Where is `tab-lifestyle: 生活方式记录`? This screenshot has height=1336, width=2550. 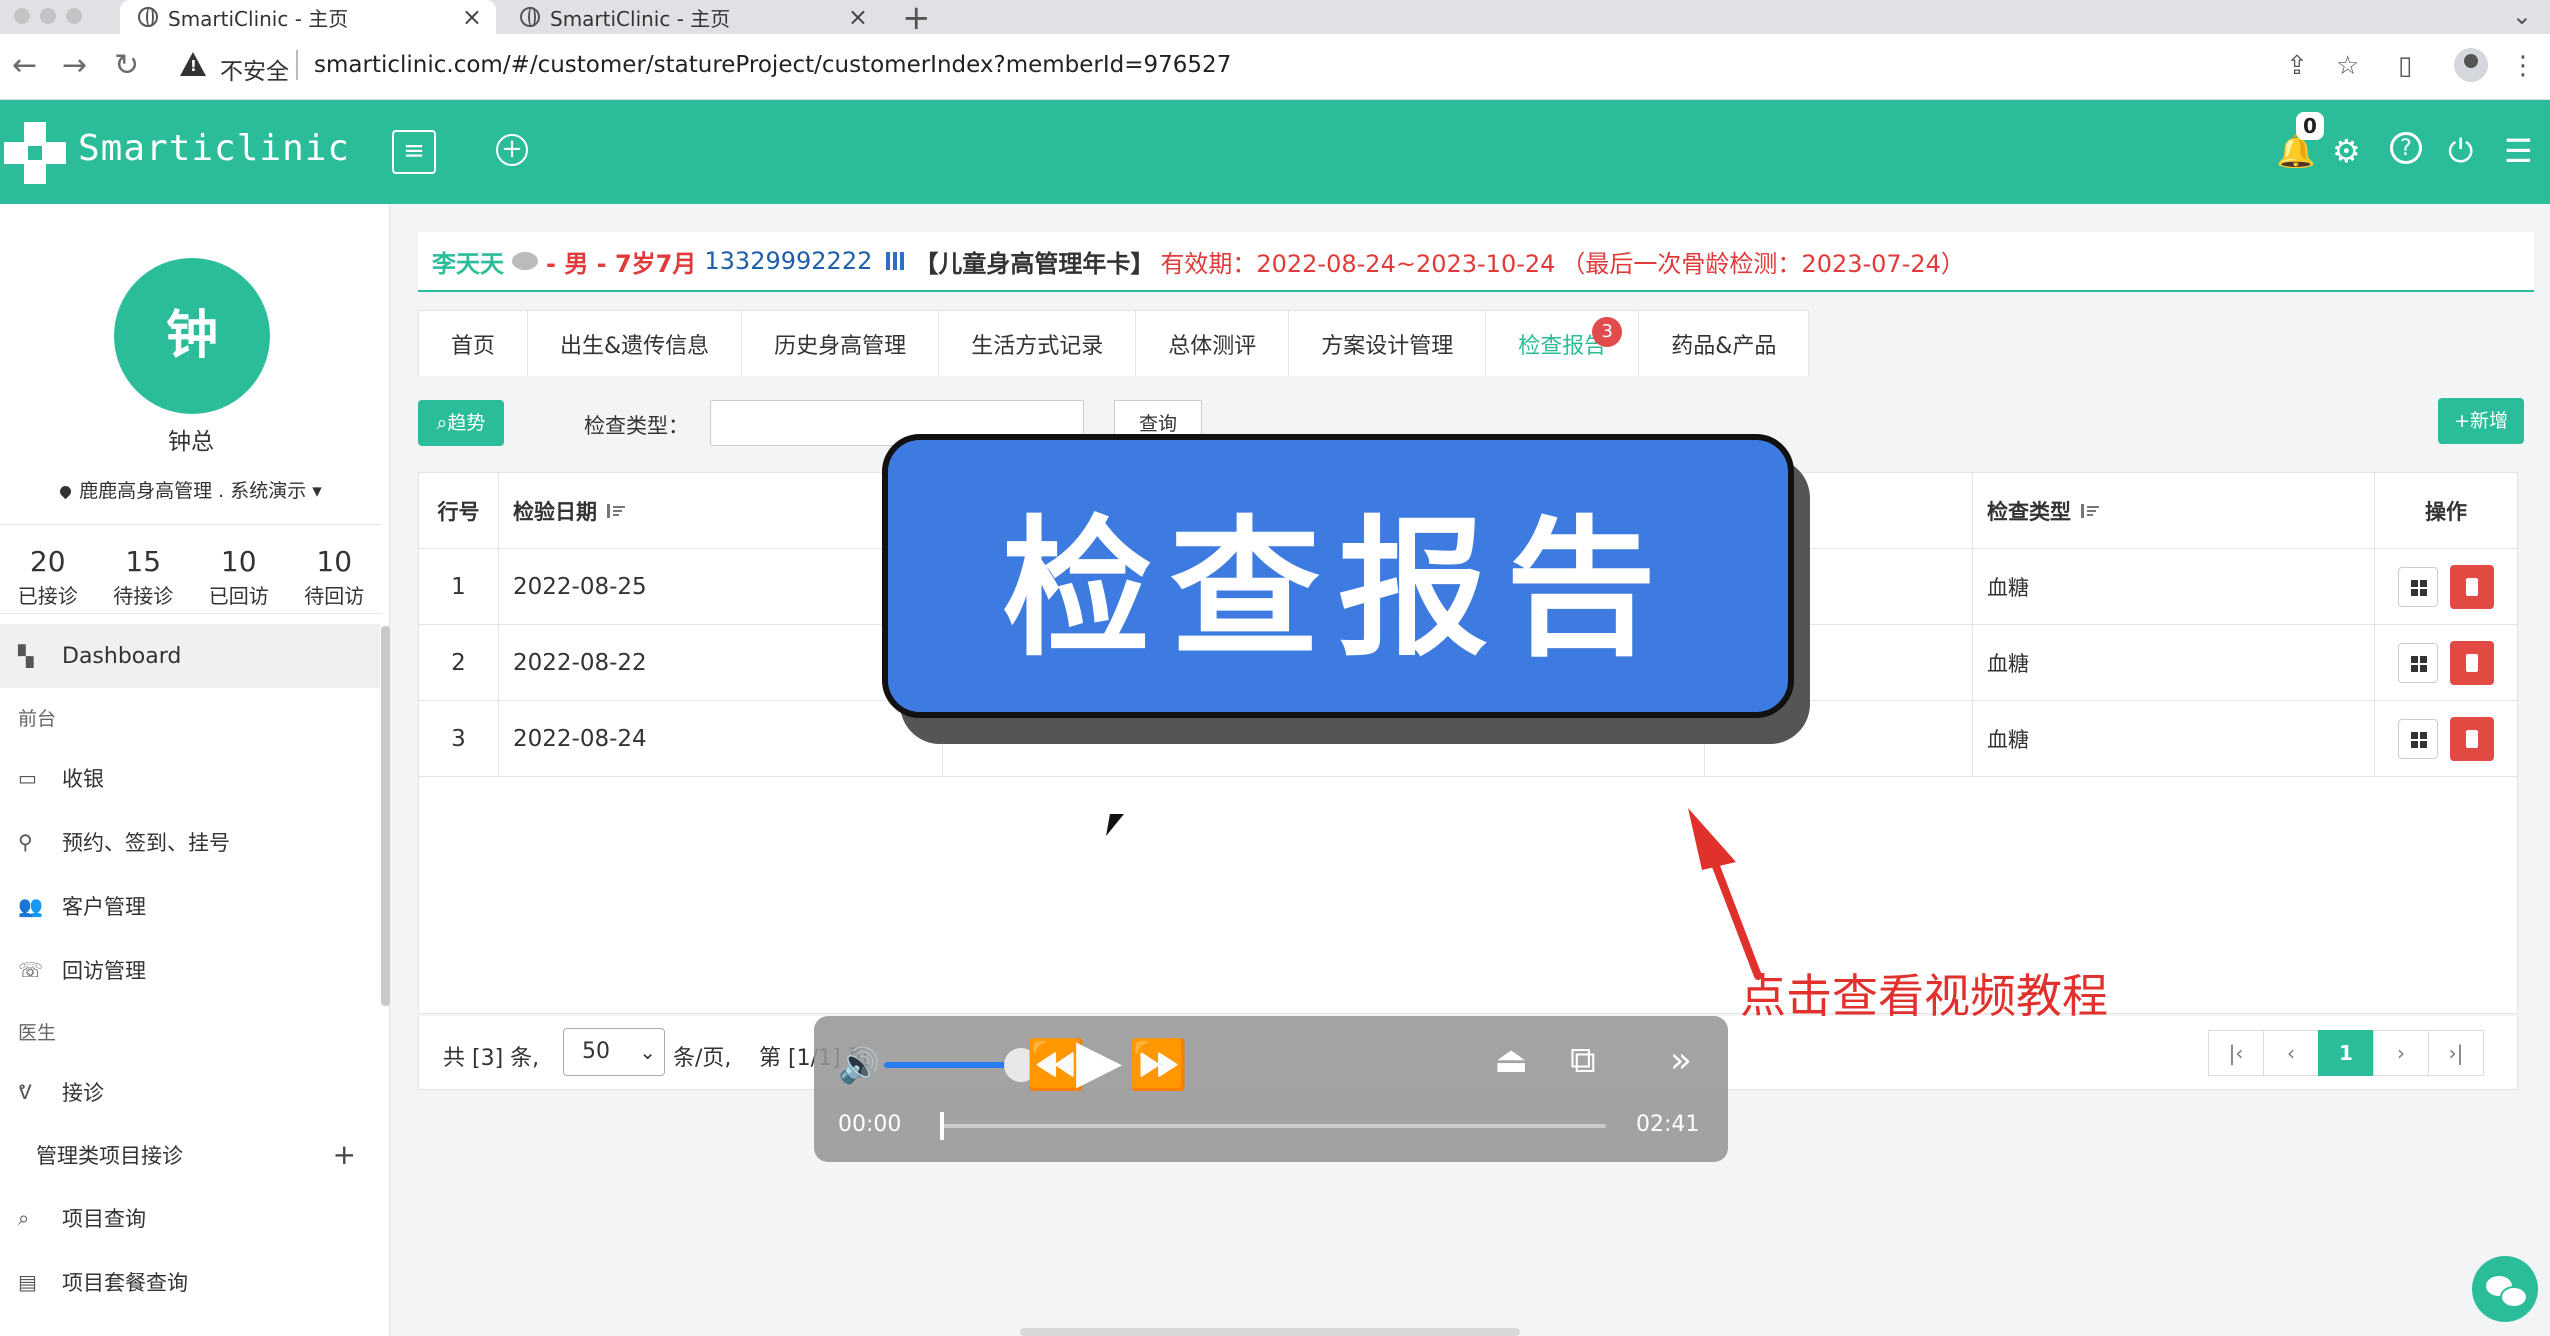 tab-lifestyle: 生活方式记录 is located at coordinates (1037, 343).